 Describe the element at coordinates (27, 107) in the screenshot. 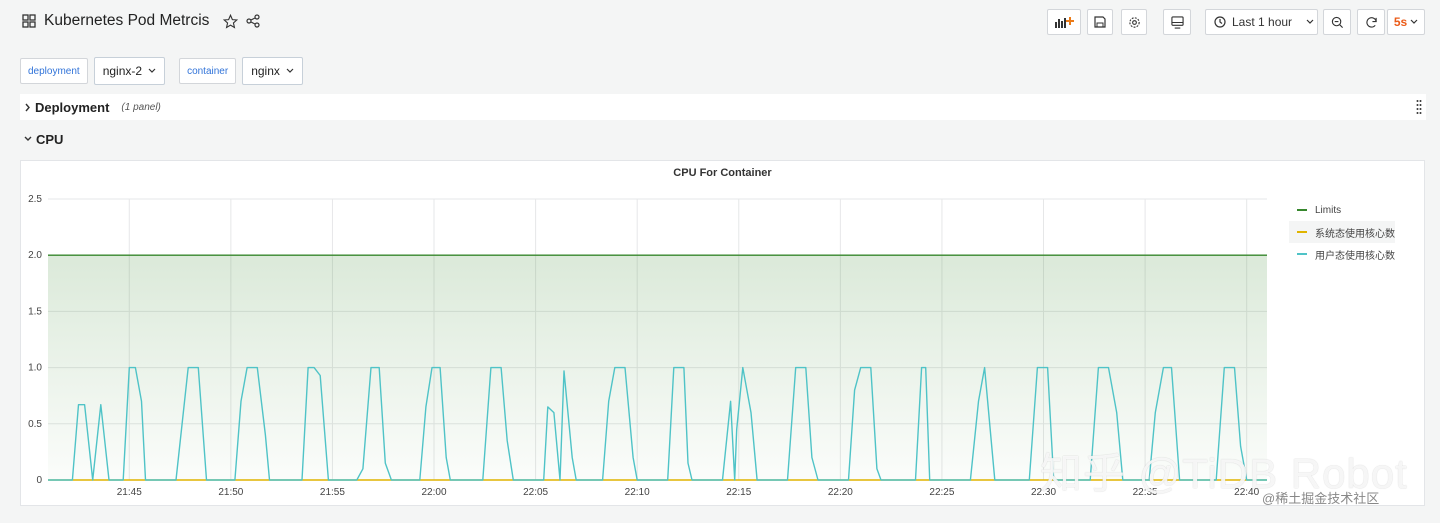

I see `chevron-right-icon` at that location.